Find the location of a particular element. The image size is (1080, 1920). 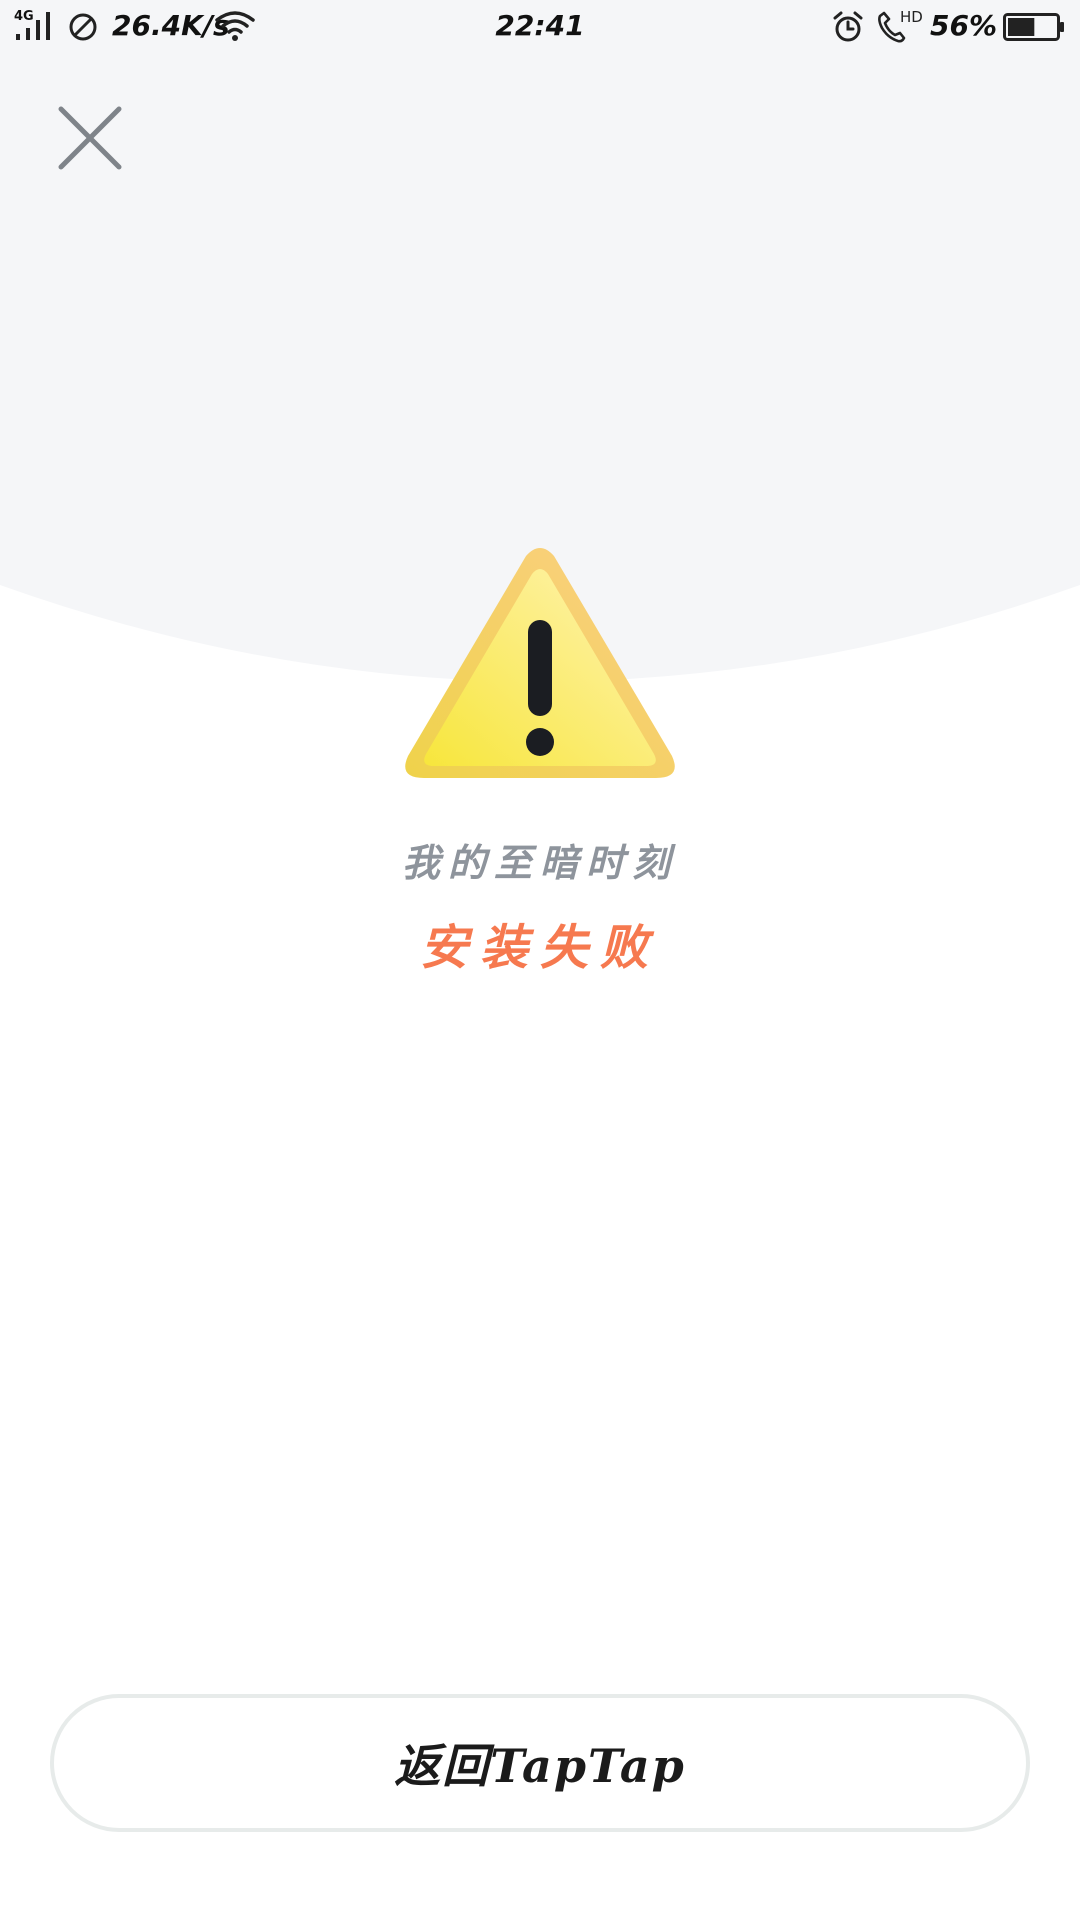

return-to-taptap-button: 返回TapTap is located at coordinates (540, 1763).